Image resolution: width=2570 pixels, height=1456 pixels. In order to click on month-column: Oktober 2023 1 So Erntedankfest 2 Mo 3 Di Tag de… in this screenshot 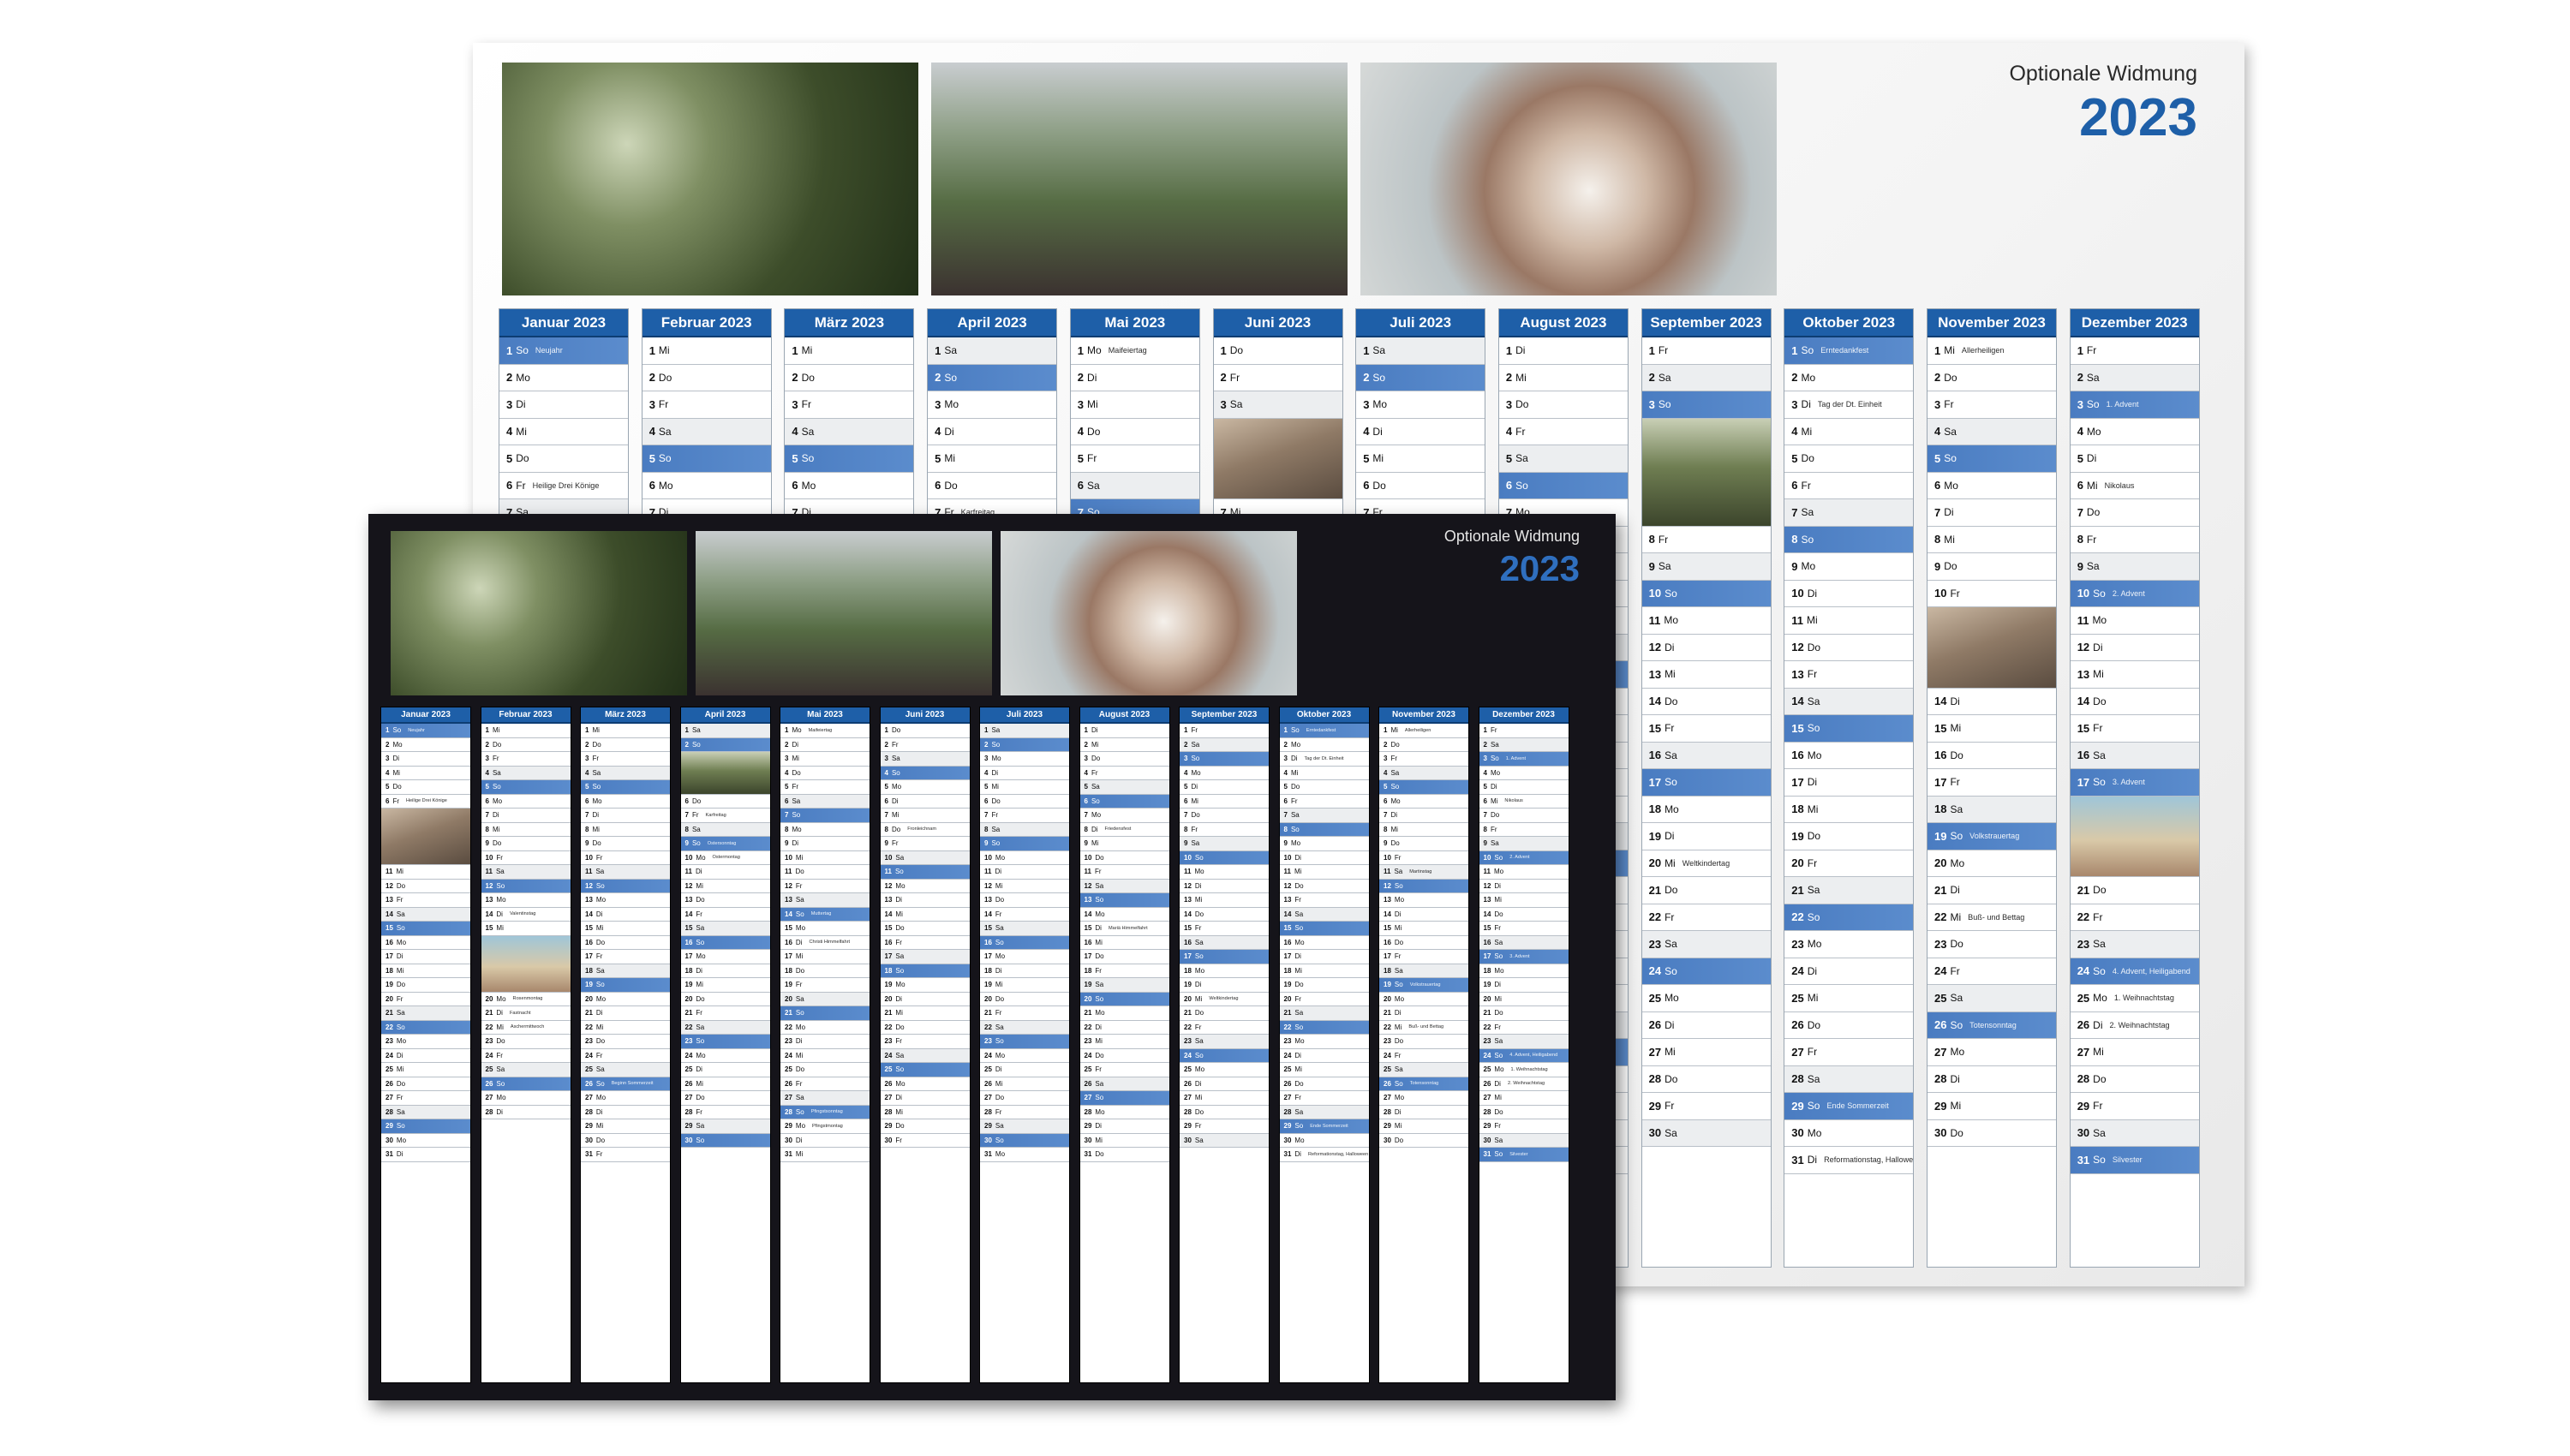, I will do `click(1324, 1045)`.